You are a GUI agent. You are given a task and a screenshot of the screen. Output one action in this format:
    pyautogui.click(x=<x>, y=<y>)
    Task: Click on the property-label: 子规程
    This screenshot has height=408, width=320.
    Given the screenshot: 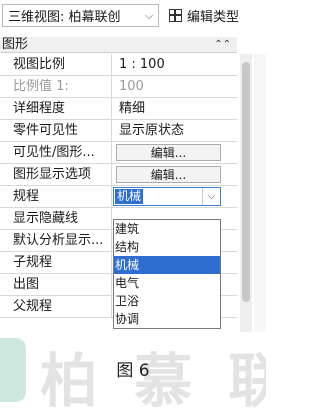 What is the action you would take?
    pyautogui.click(x=56, y=262)
    